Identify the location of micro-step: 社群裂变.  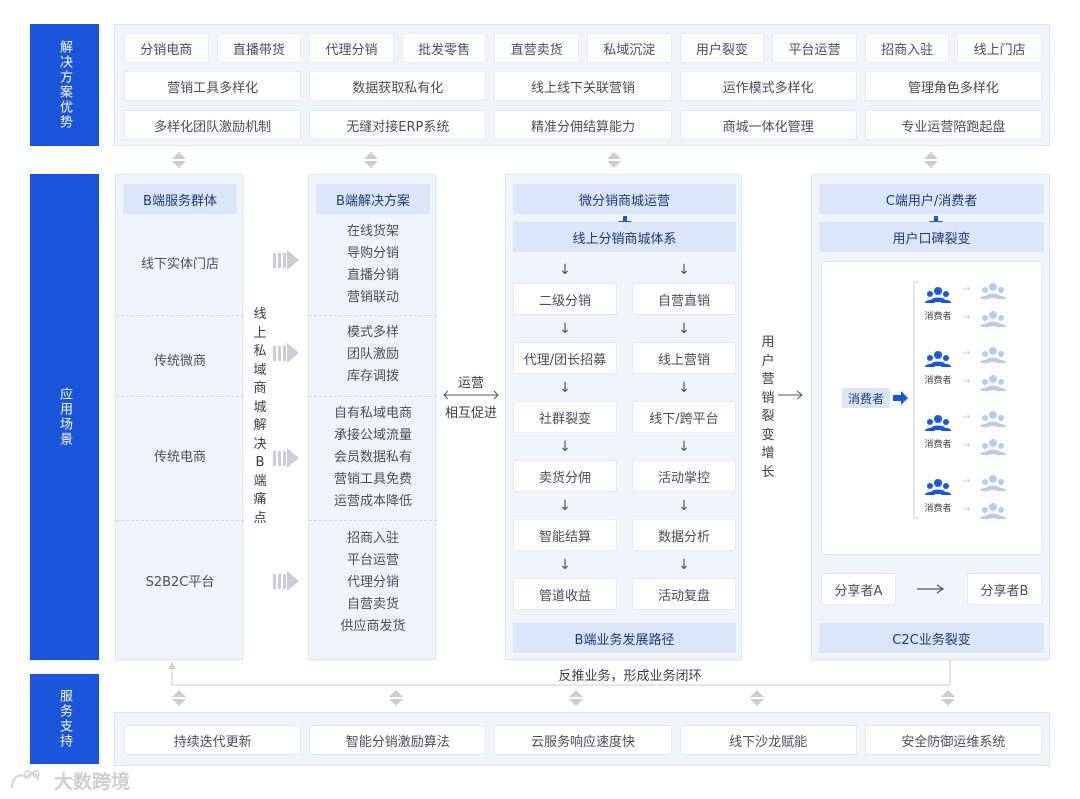
(565, 417).